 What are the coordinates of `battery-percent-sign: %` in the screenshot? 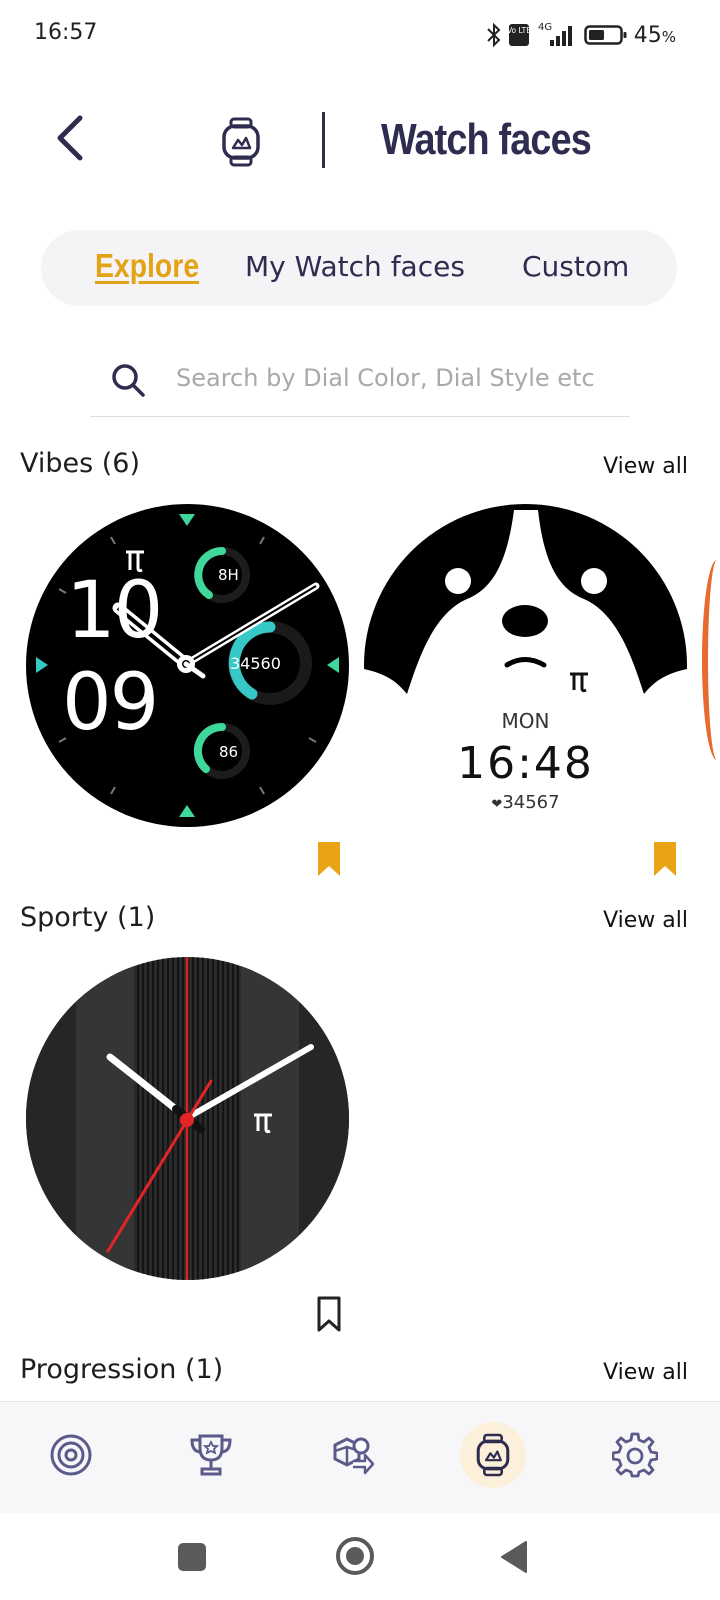 It's located at (668, 36).